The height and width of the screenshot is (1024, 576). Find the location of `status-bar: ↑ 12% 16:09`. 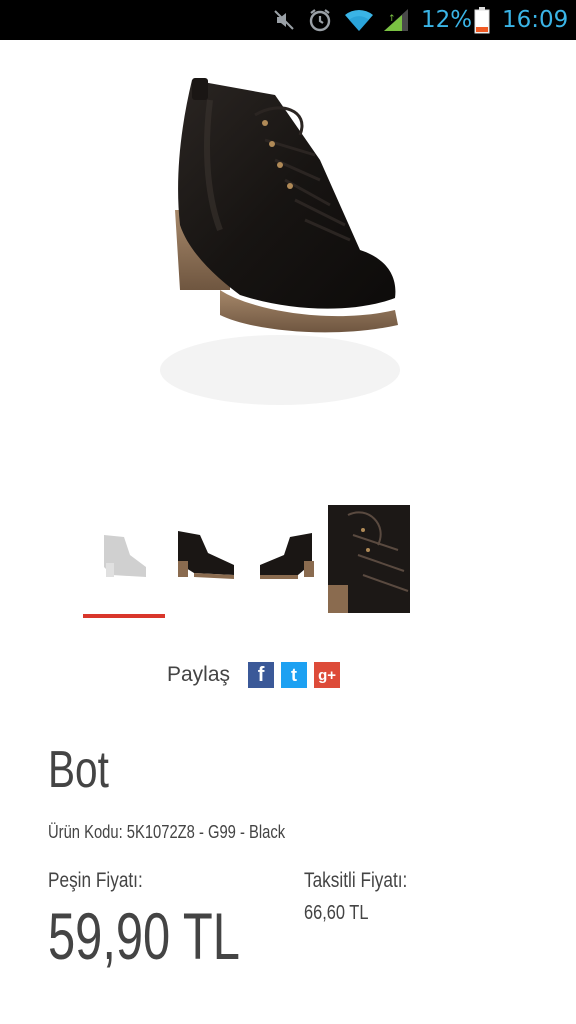

status-bar: ↑ 12% 16:09 is located at coordinates (288, 20).